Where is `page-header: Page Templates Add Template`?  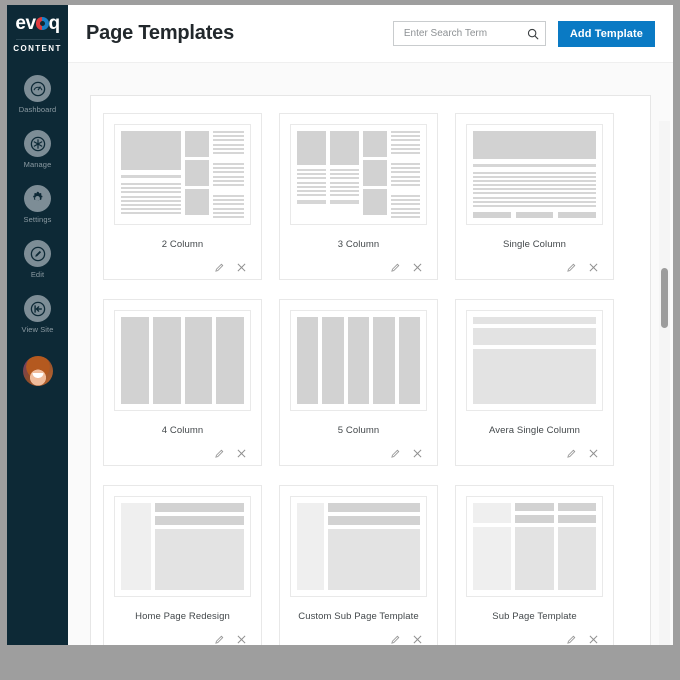 page-header: Page Templates Add Template is located at coordinates (370, 33).